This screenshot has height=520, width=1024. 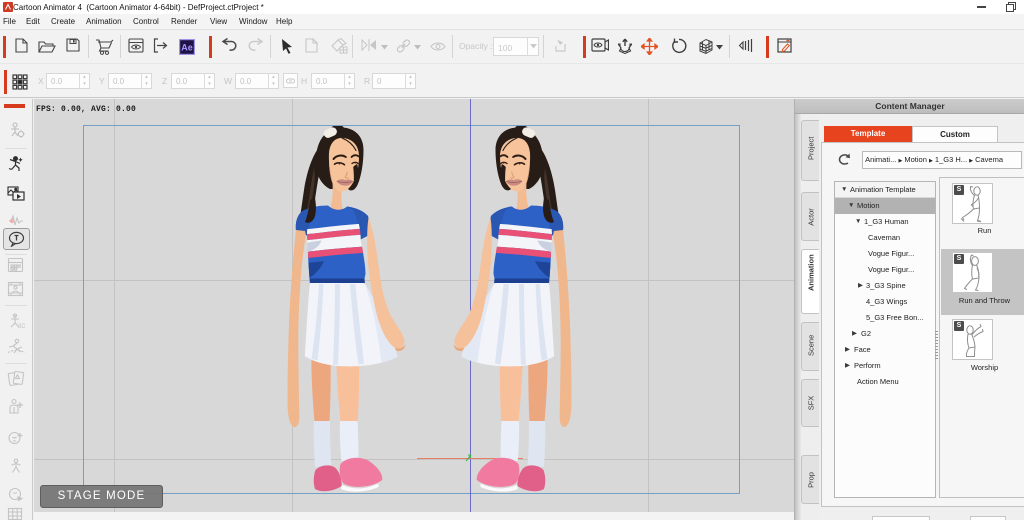 What do you see at coordinates (21, 326) in the screenshot?
I see `svg-text: 3D` at bounding box center [21, 326].